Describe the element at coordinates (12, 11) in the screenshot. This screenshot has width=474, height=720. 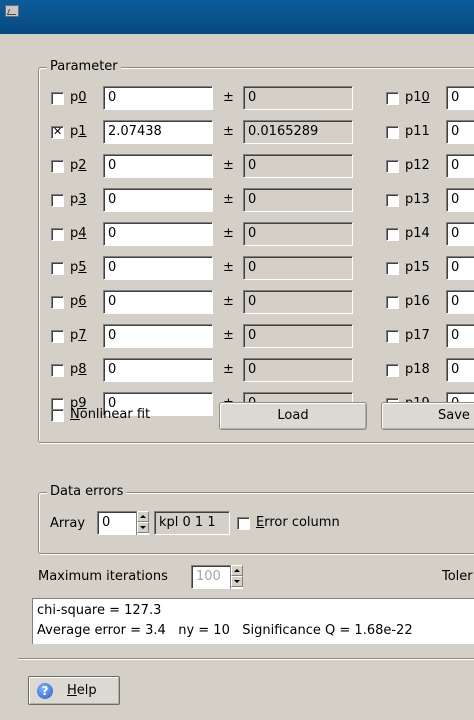
I see `app-icon` at that location.